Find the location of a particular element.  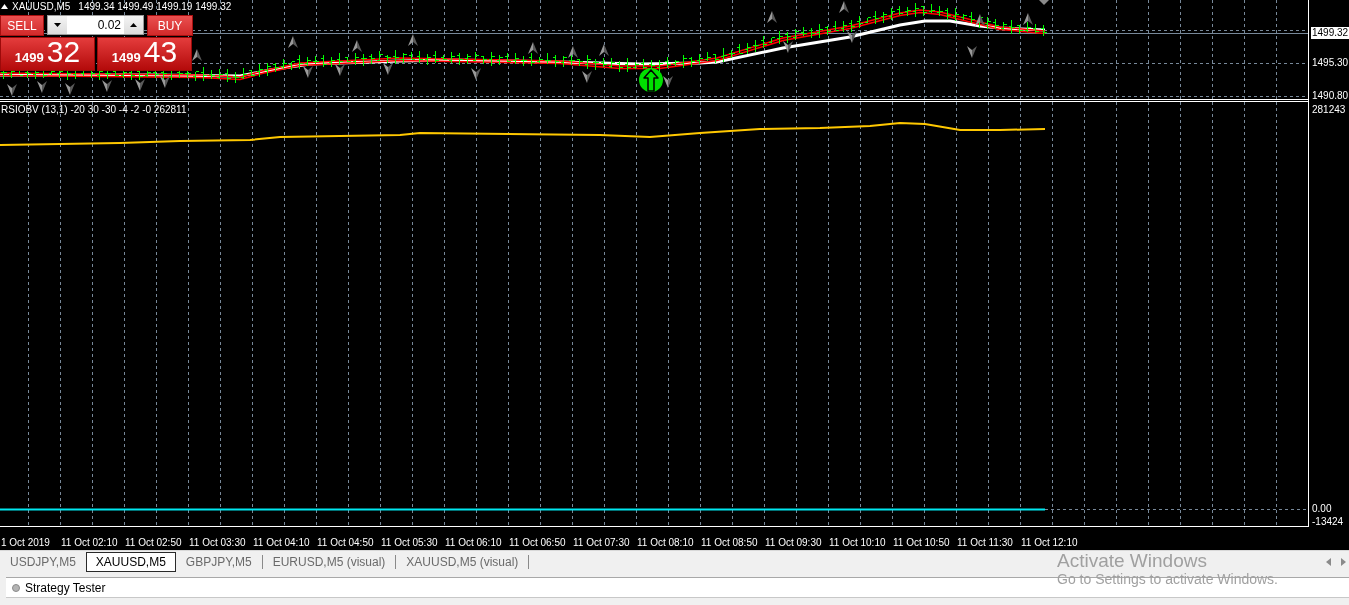

buy-price-button: 1499 43 is located at coordinates (144, 54).